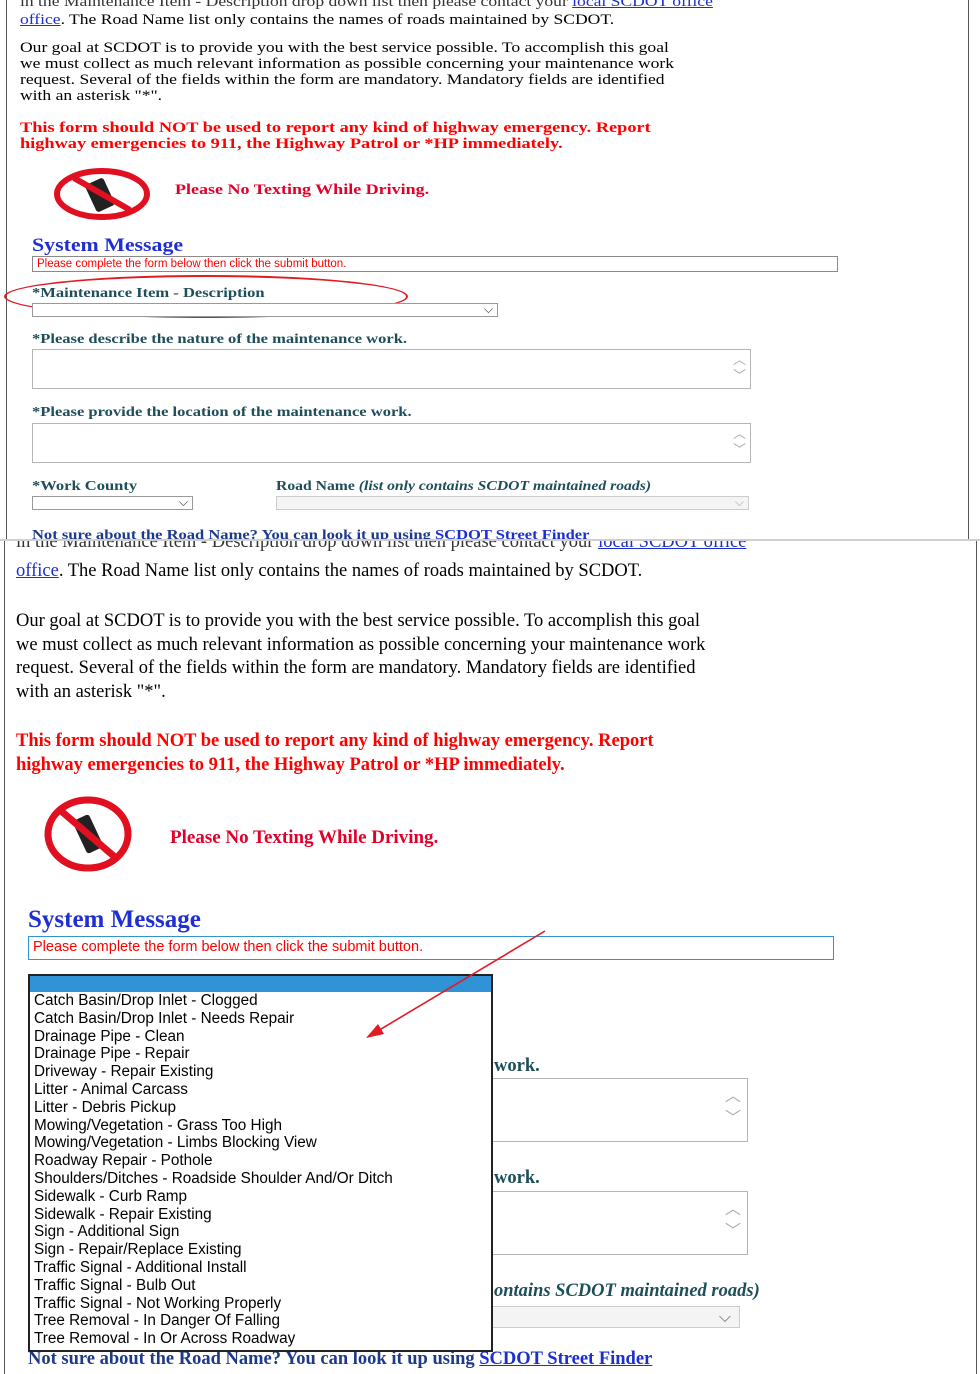 The width and height of the screenshot is (980, 1374). I want to click on road-name-label-partial: ontains SCDOT maintained roads), so click(627, 1291).